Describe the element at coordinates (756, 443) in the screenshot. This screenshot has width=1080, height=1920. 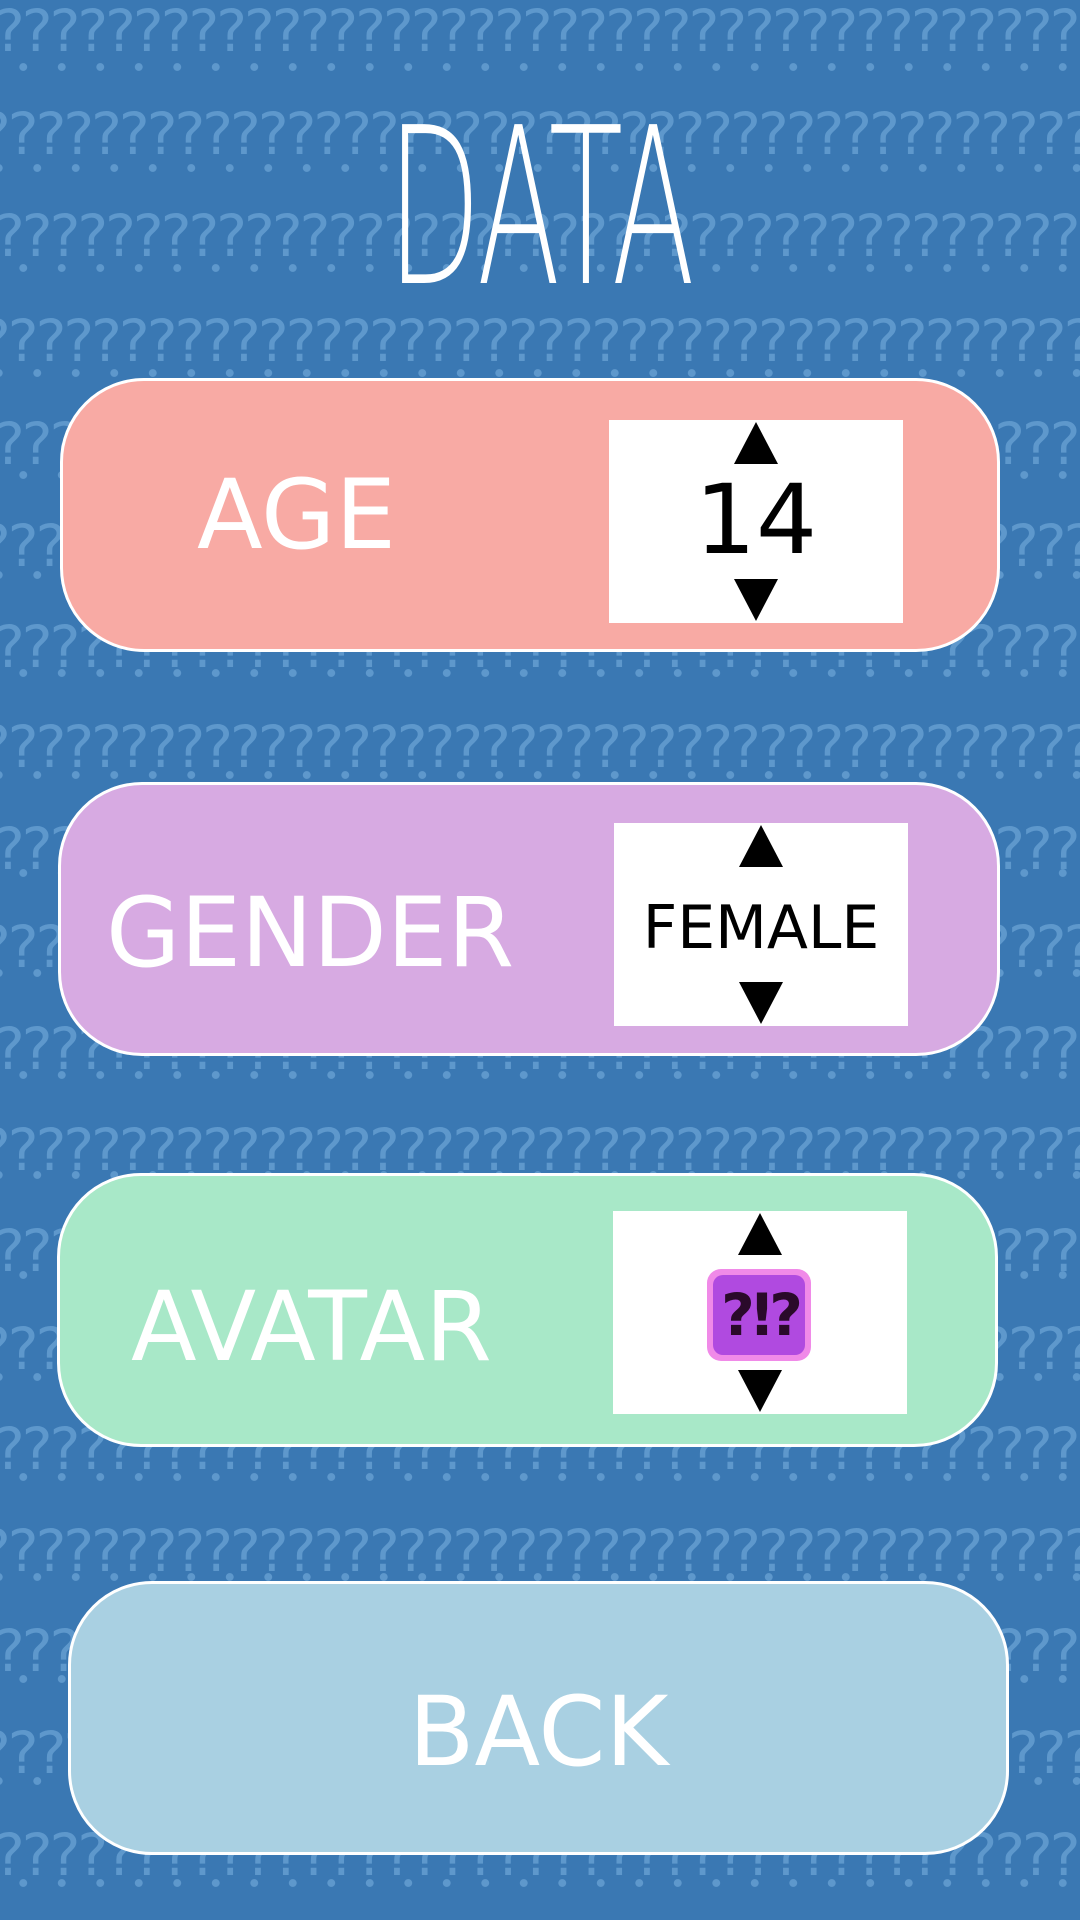
I see `age-up-arrow-icon` at that location.